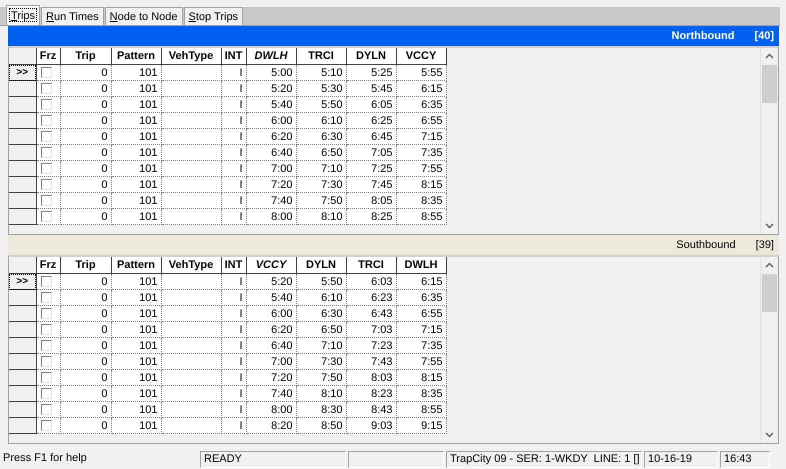  What do you see at coordinates (421, 410) in the screenshot?
I see `table-cell: 8:55` at bounding box center [421, 410].